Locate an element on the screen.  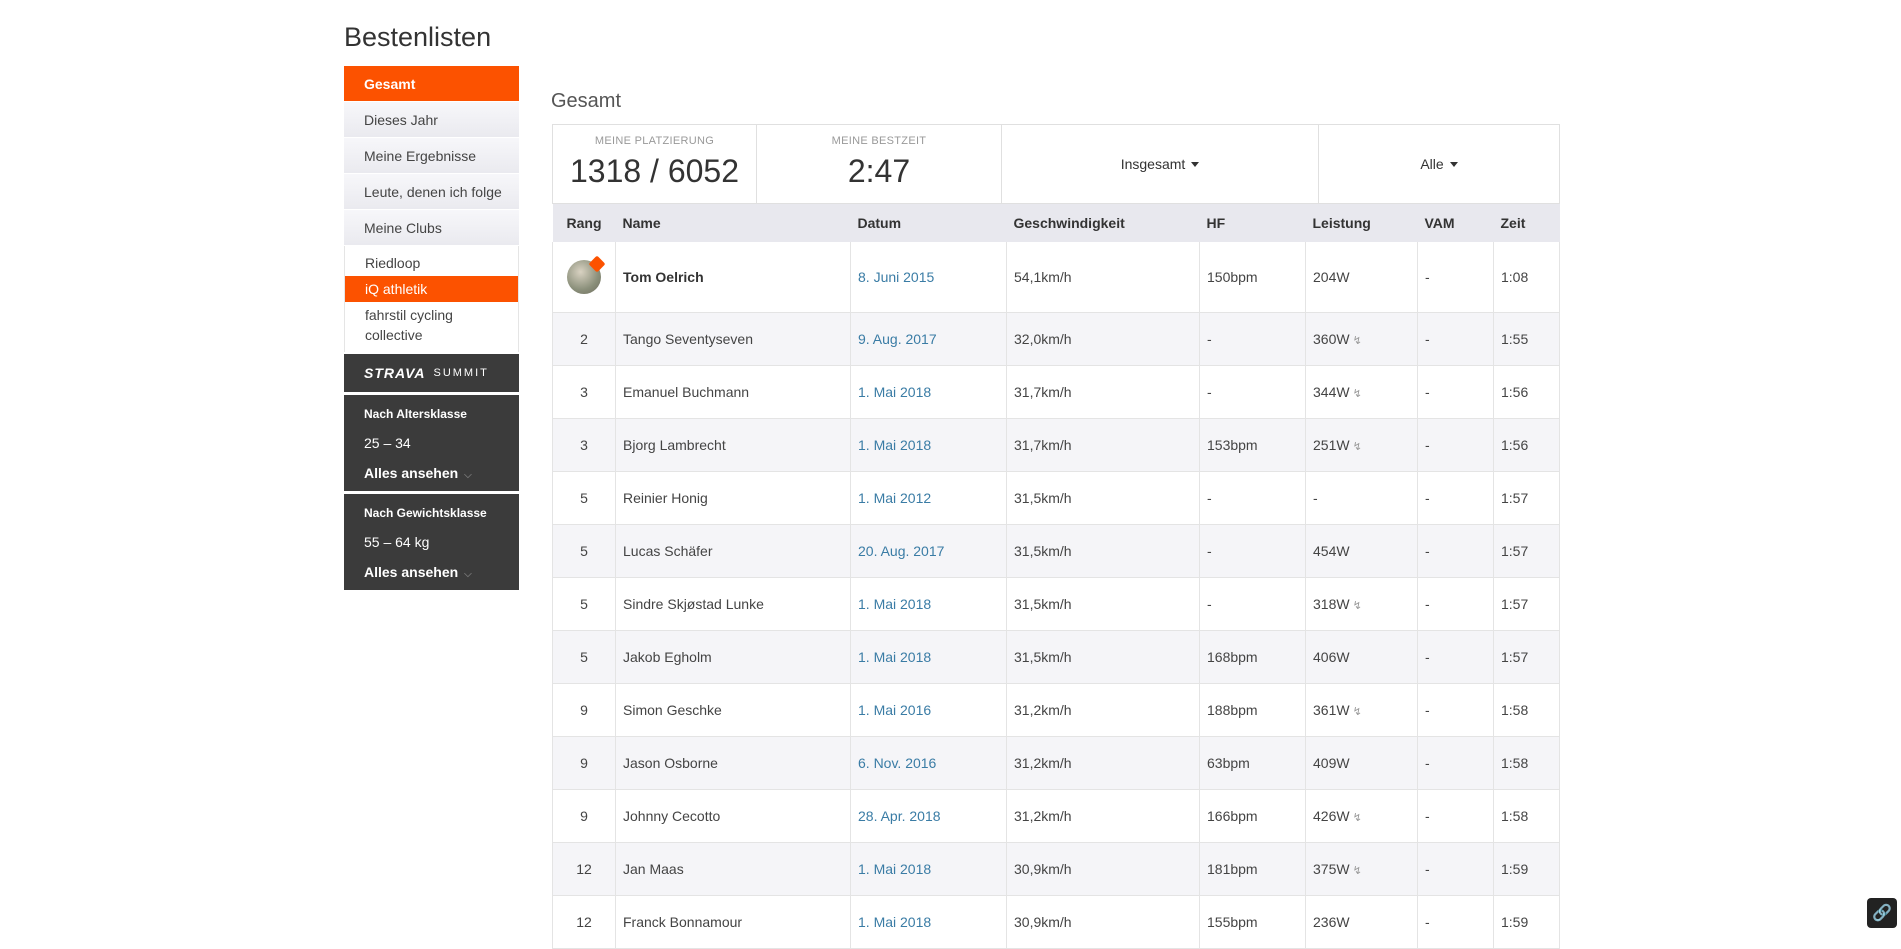
sidebar-item-2: Meine Ergebnisse is located at coordinates (431, 156).